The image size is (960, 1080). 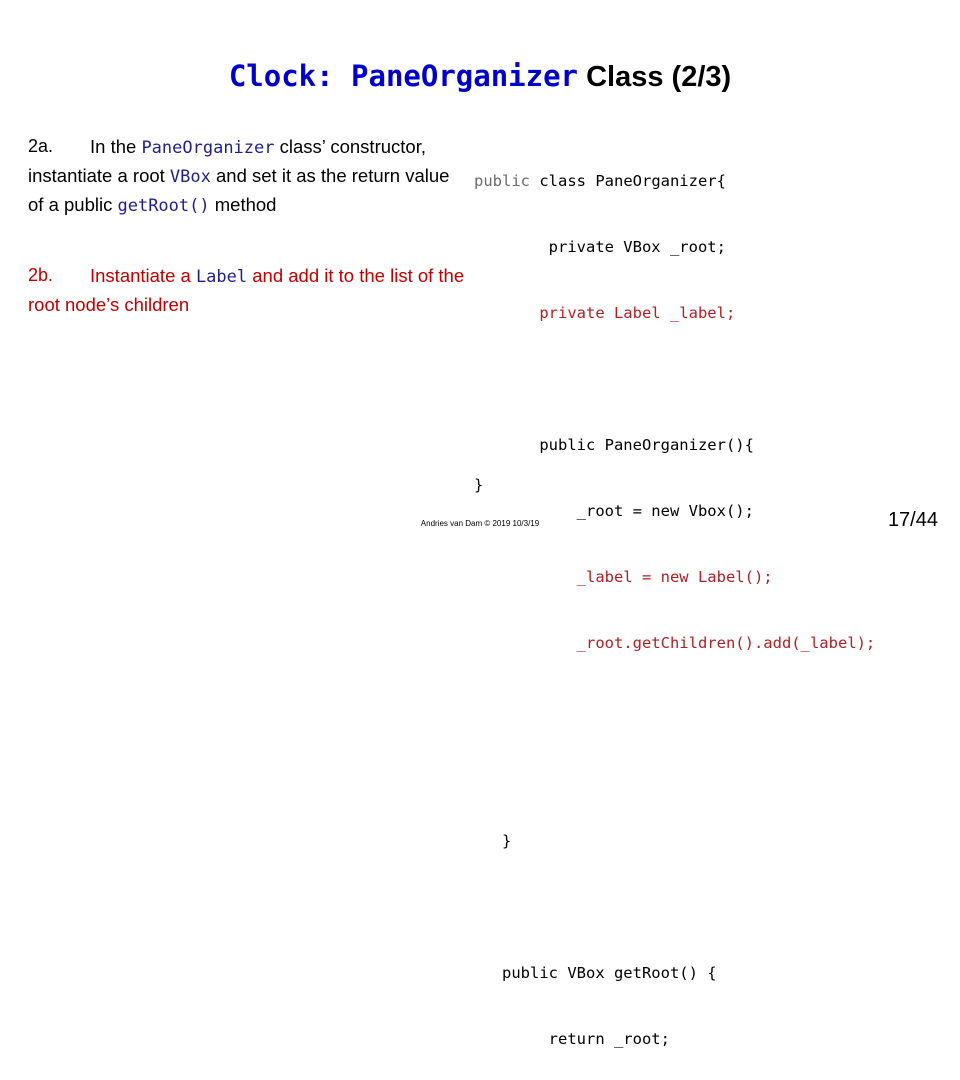 I want to click on footer-credit: Andries van Dam © 2019 10/3/19, so click(x=480, y=523).